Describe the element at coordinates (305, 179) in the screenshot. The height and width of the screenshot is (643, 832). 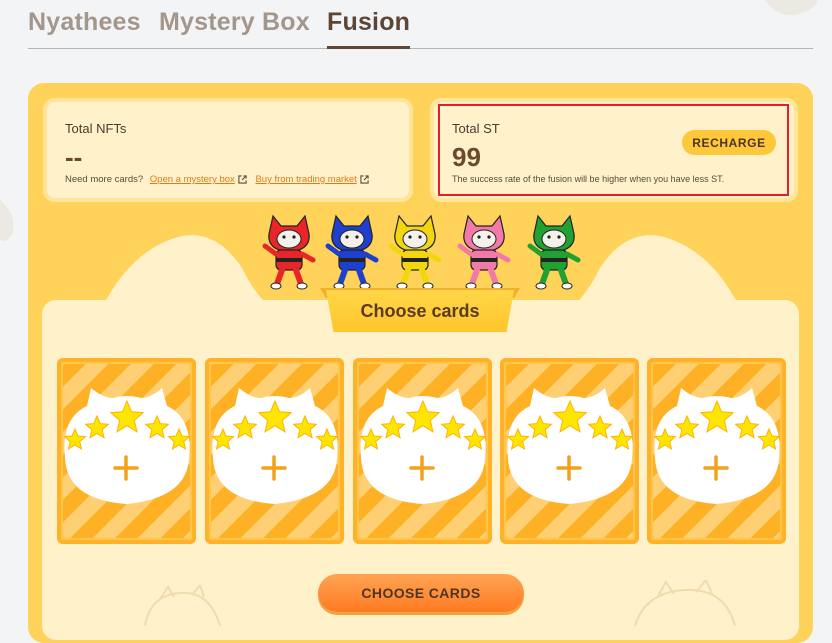
I see `trading-market-link: Buy from trading market` at that location.